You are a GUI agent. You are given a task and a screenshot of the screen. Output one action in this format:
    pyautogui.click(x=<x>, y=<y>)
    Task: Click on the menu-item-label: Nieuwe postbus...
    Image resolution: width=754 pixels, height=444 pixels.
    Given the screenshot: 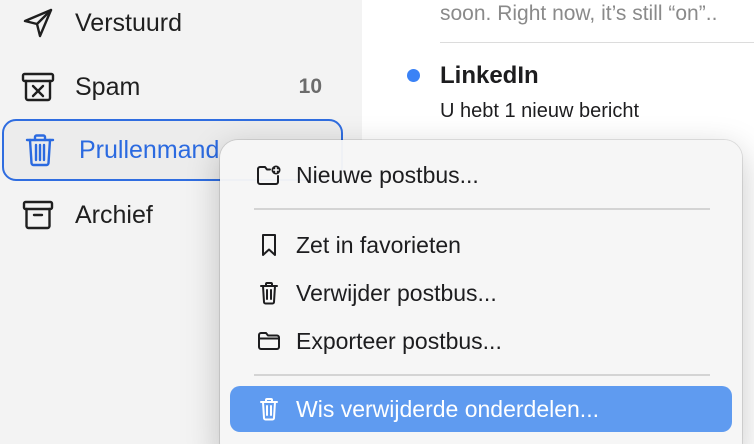 What is the action you would take?
    pyautogui.click(x=387, y=174)
    